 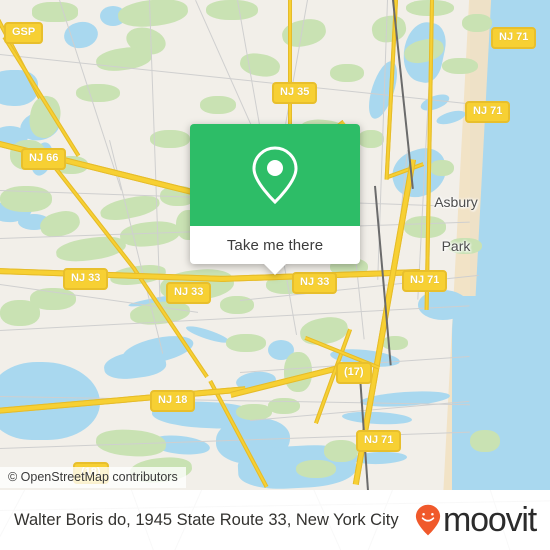 I want to click on route-shield-nj35: NJ 35, so click(x=295, y=93).